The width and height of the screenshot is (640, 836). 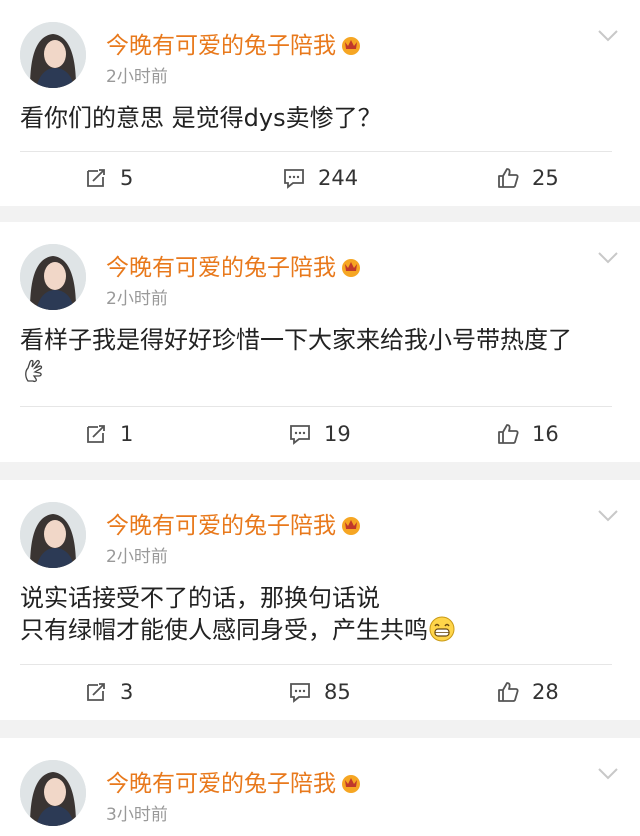 I want to click on post-text-line: 看样子我是得好好珍惜一下大家来给我小号带热度了, so click(x=296, y=340).